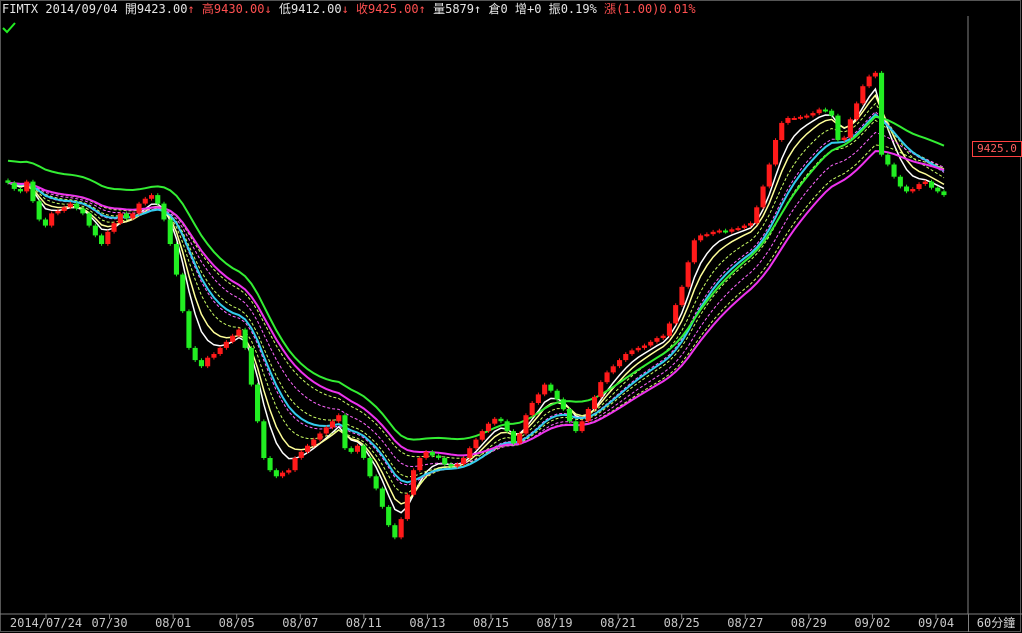 The image size is (1022, 633). I want to click on x-axis-tick-label: 08/07, so click(300, 623).